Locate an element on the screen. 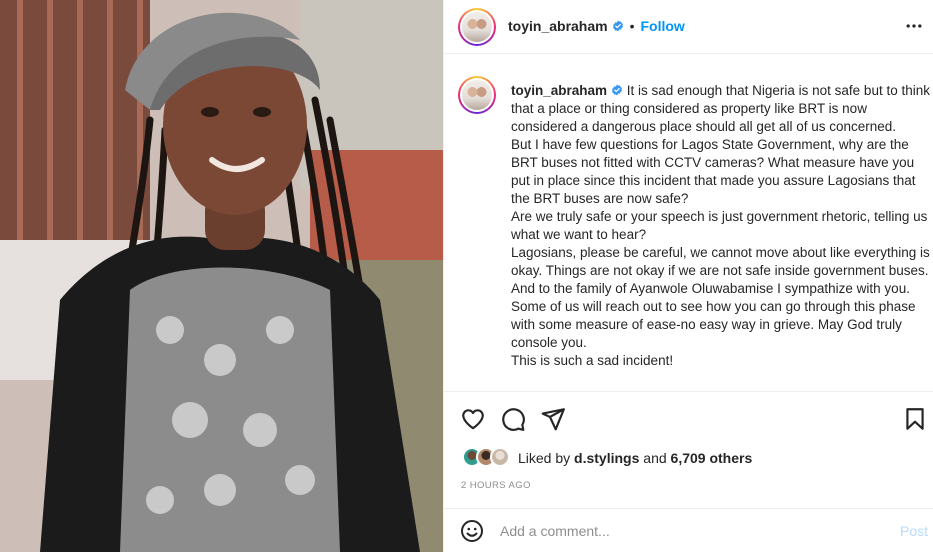  comment-bar: Post is located at coordinates (688, 530).